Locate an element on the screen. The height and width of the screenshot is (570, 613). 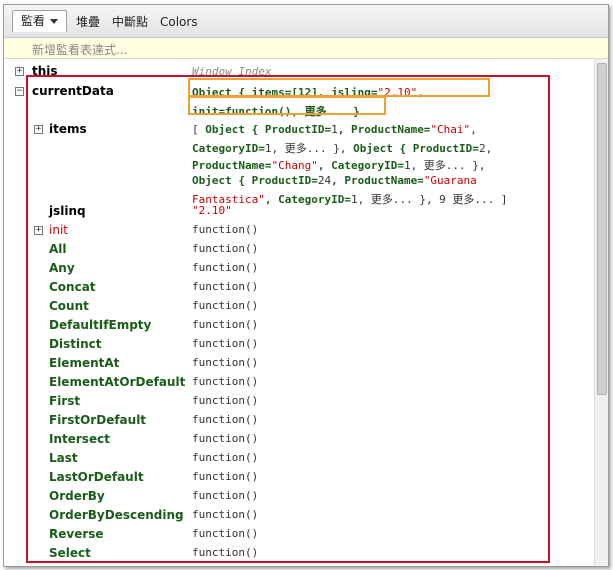
items-value-segment: ProductName= is located at coordinates (232, 165).